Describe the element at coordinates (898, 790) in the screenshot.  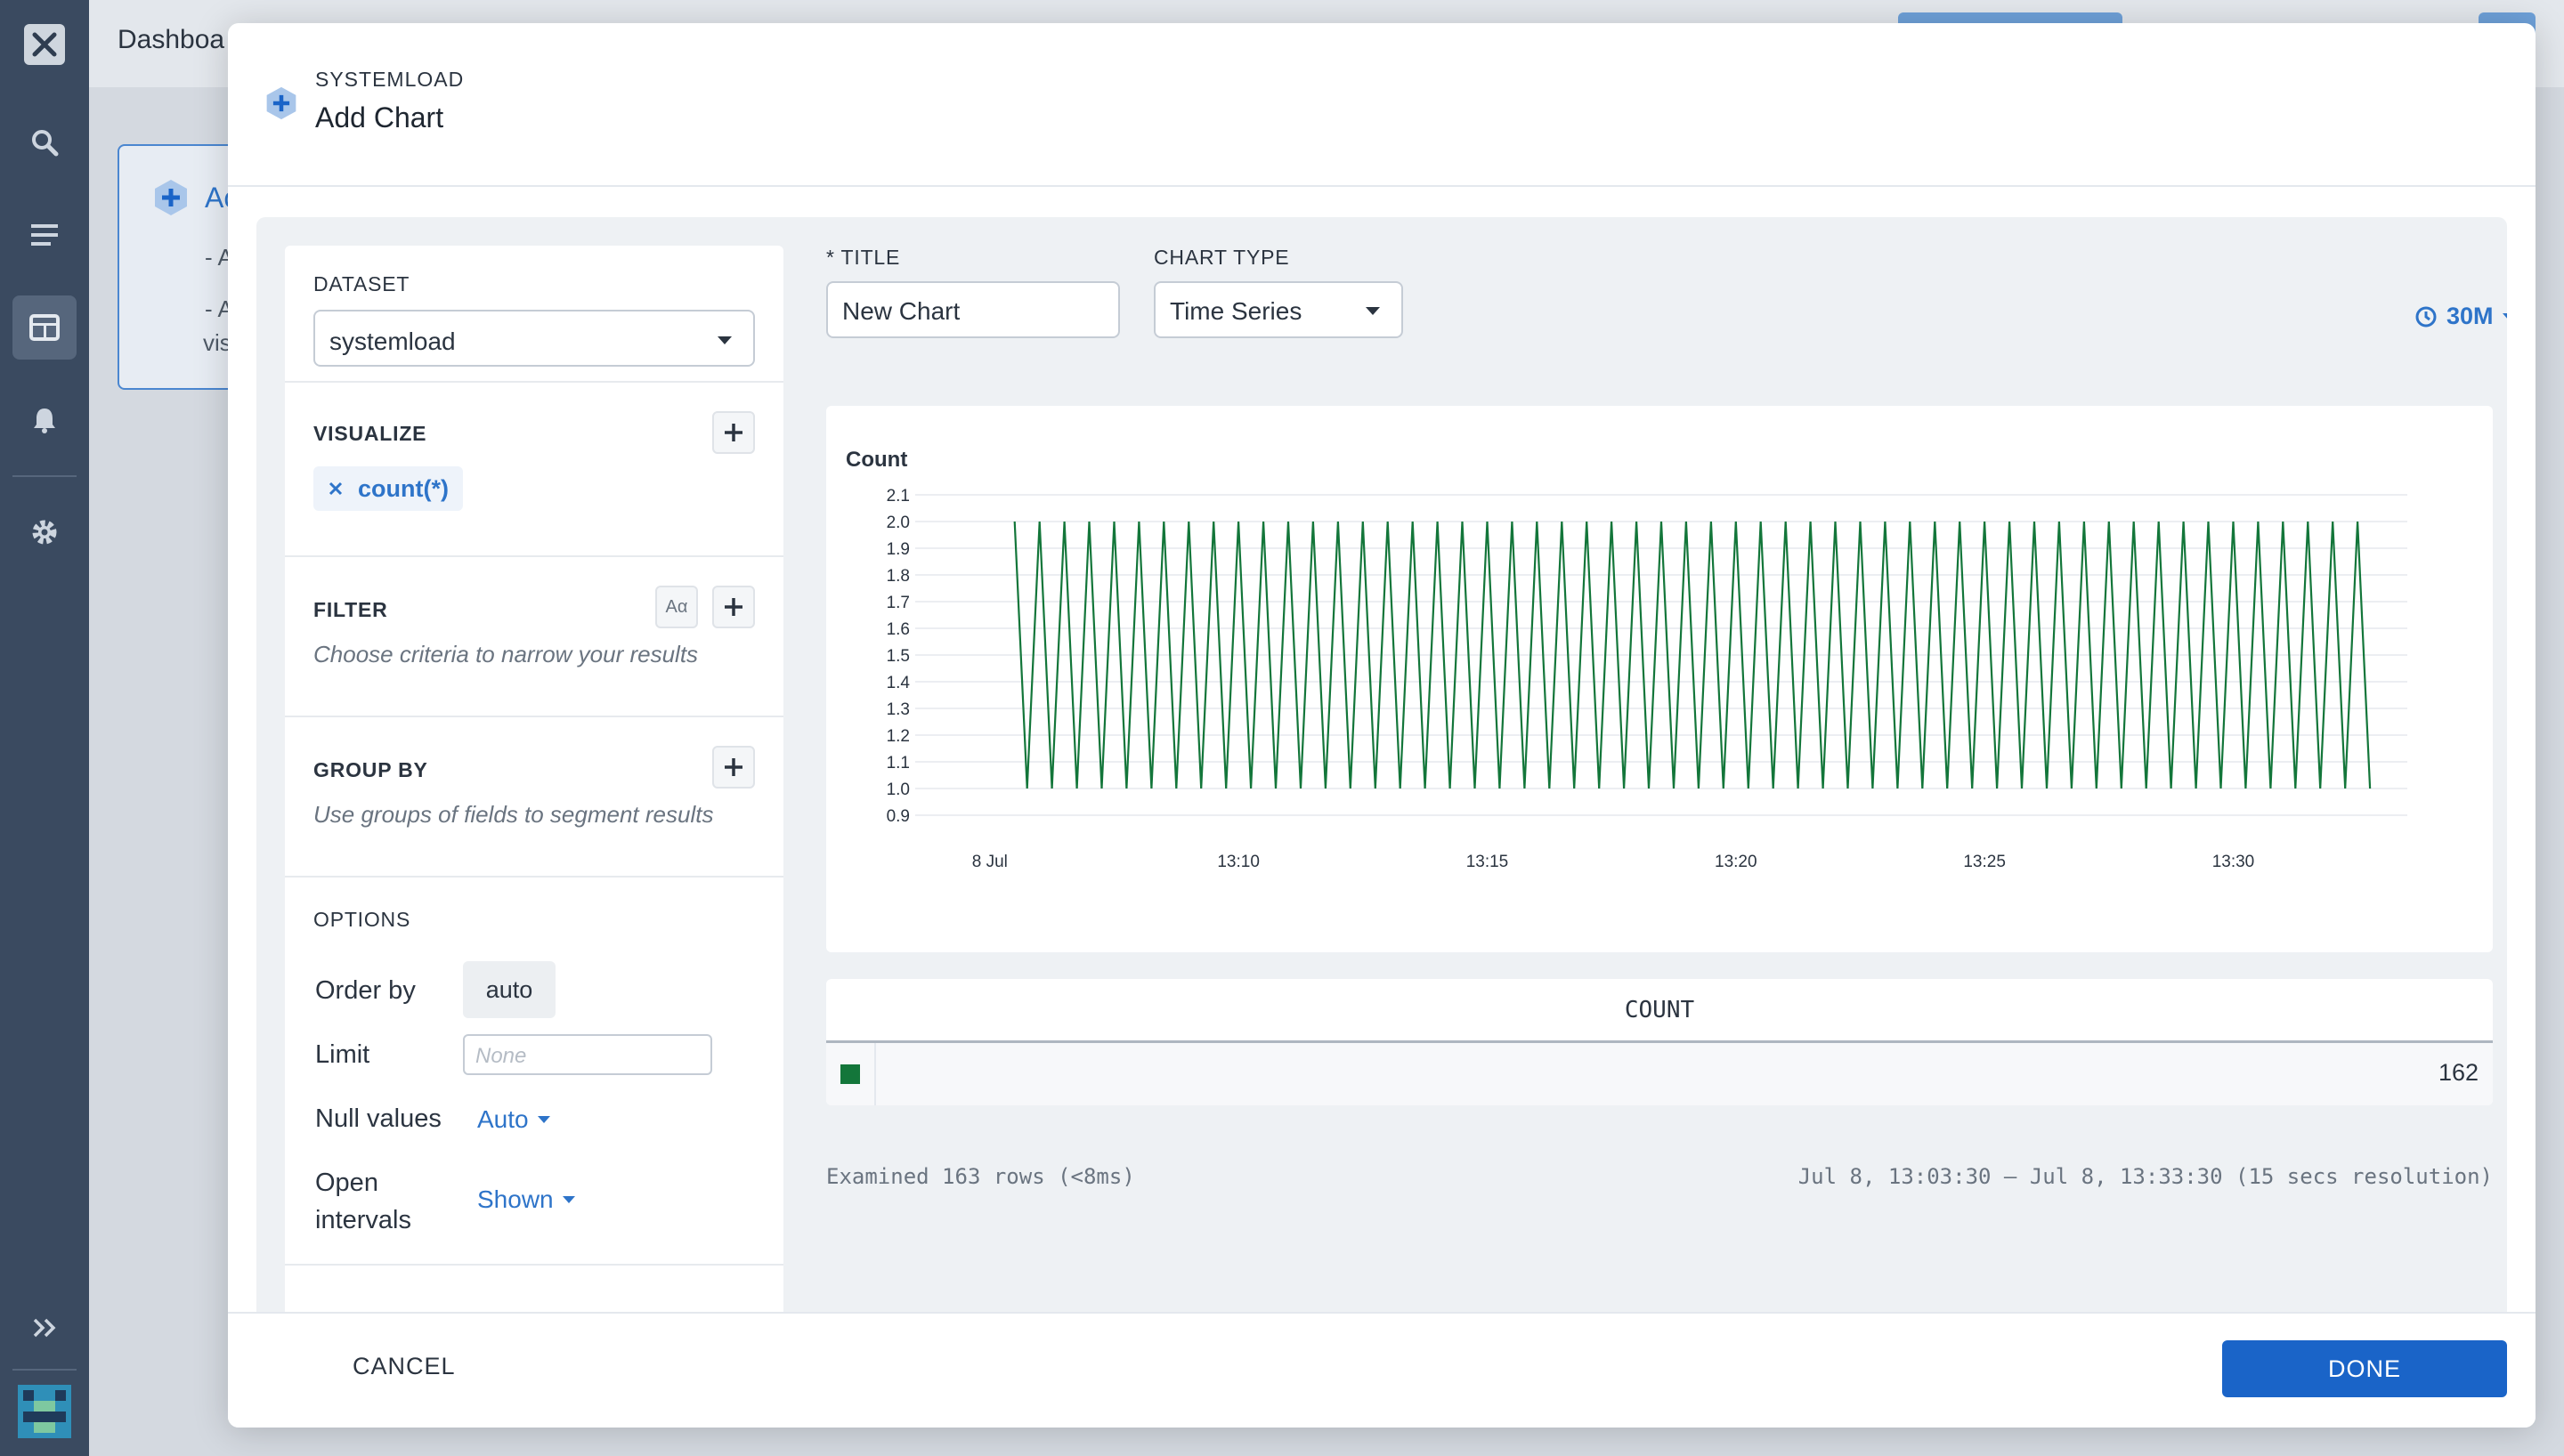
I see `y-tick-label: 1.0` at that location.